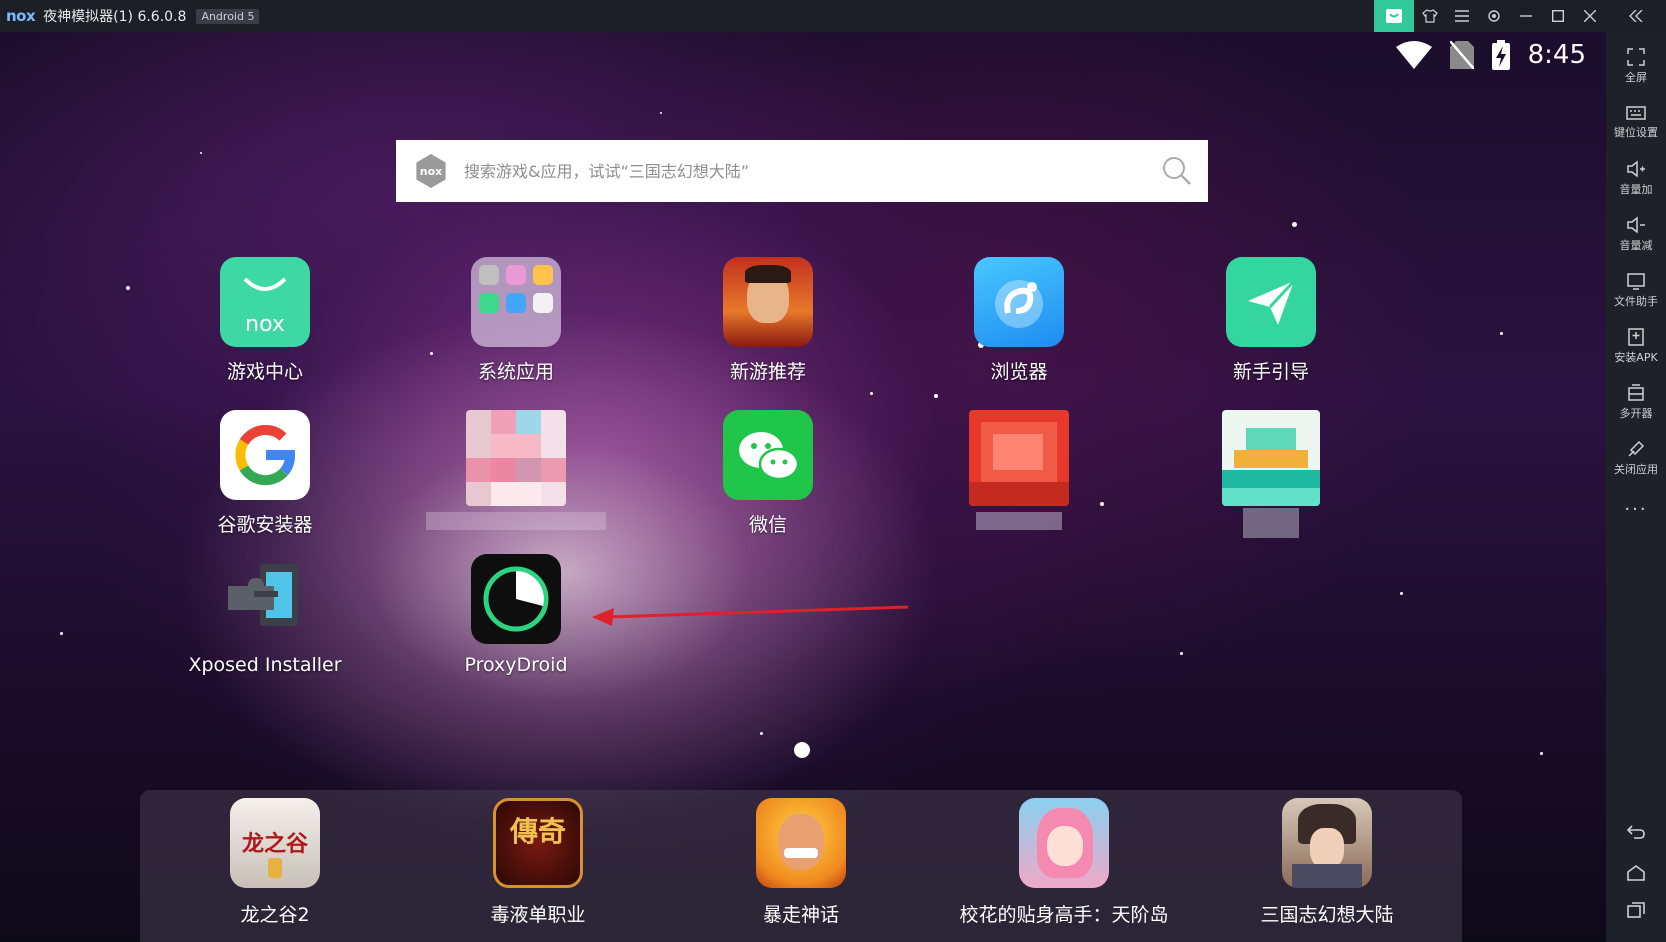  I want to click on back-button, so click(1636, 832).